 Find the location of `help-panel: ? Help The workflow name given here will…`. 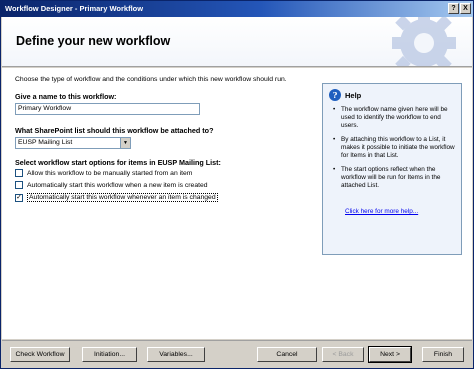

help-panel: ? Help The workflow name given here will… is located at coordinates (392, 169).